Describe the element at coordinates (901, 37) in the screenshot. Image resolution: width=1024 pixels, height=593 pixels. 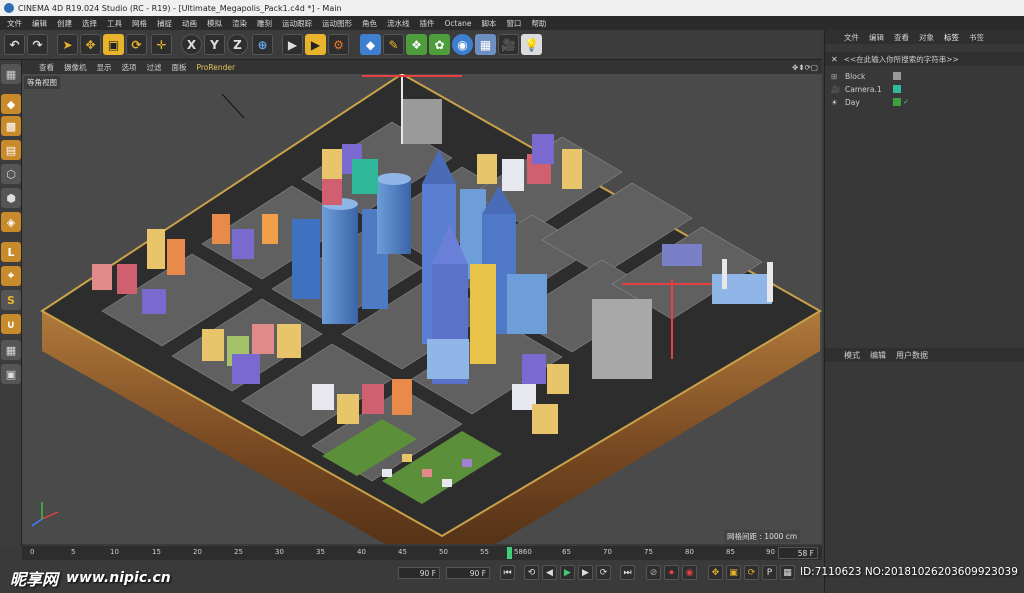
I see `tab-view: 查看` at that location.